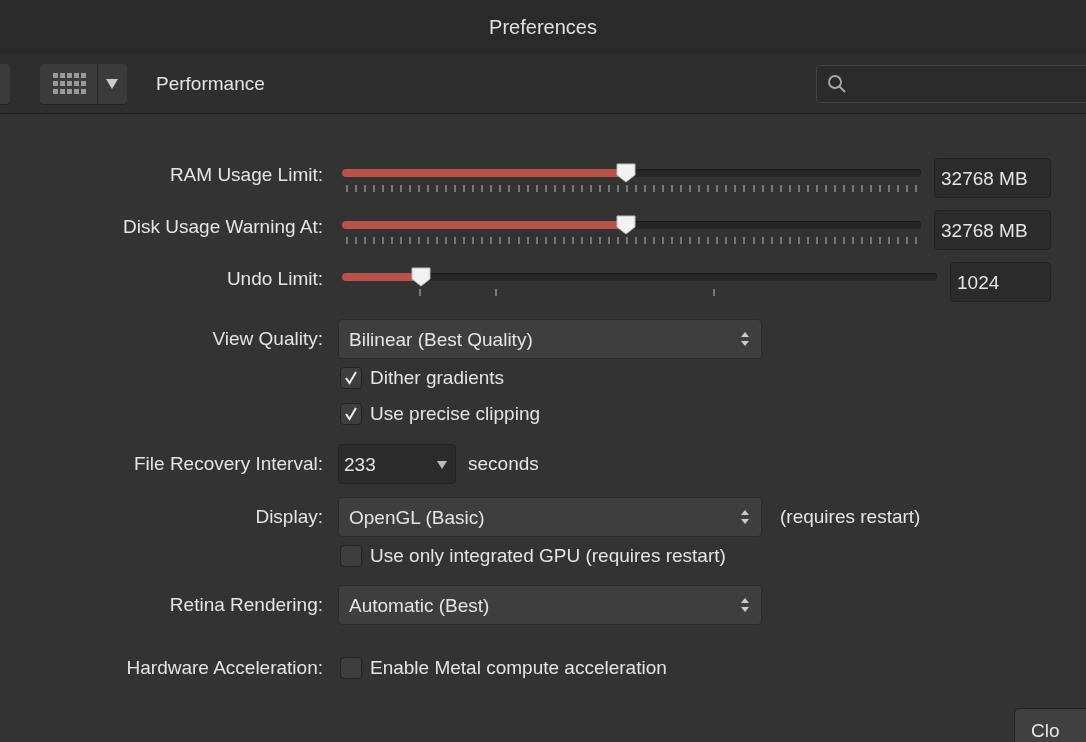  What do you see at coordinates (543, 27) in the screenshot?
I see `window-title: Preferences` at bounding box center [543, 27].